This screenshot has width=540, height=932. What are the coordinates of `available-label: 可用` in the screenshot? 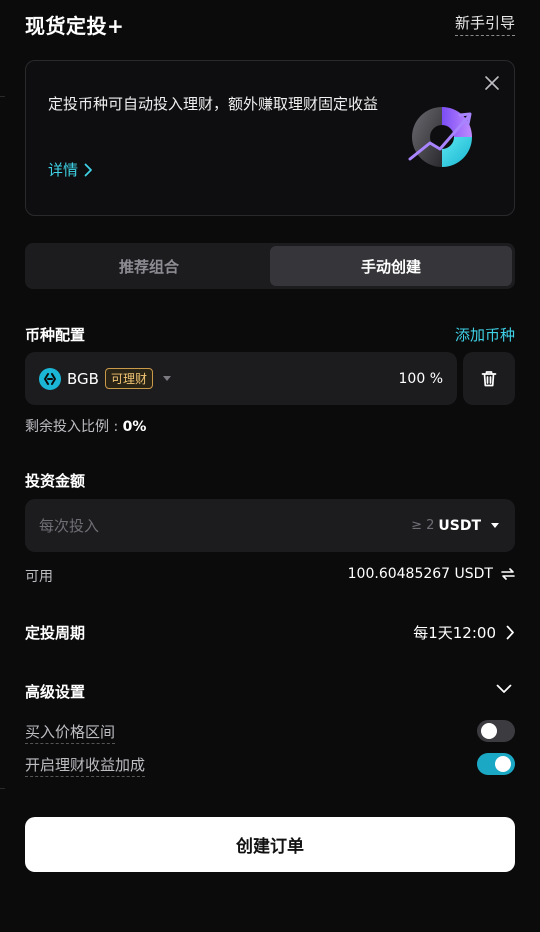 It's located at (39, 577).